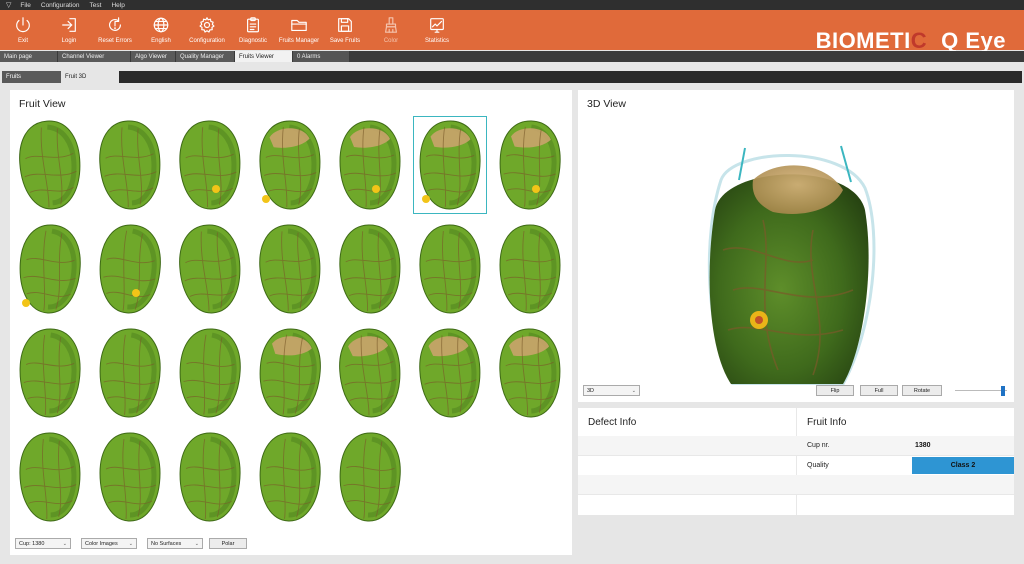  What do you see at coordinates (69, 30) in the screenshot?
I see `login-button: Login` at bounding box center [69, 30].